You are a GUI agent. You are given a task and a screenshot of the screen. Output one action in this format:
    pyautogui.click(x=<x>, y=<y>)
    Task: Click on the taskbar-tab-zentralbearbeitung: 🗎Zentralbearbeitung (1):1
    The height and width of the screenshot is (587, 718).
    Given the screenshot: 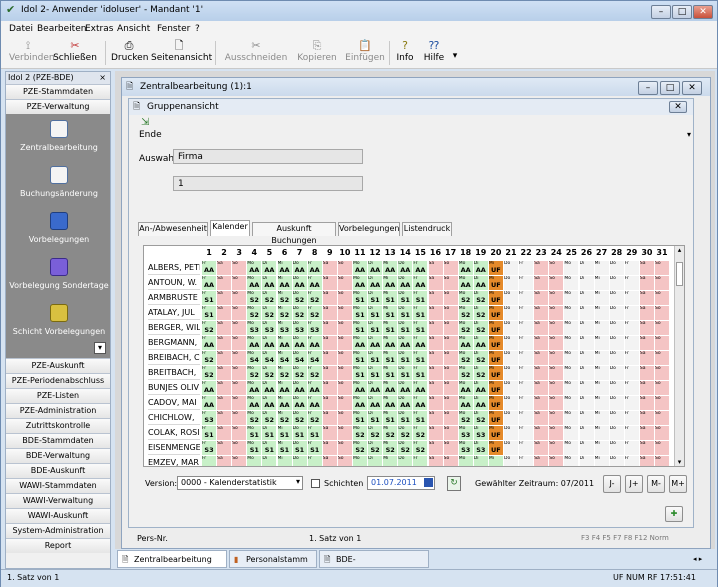 What is the action you would take?
    pyautogui.click(x=172, y=565)
    